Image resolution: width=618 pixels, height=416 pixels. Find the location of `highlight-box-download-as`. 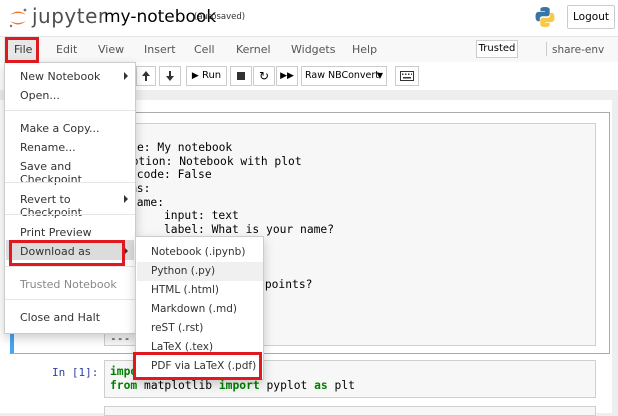

highlight-box-download-as is located at coordinates (67, 253).